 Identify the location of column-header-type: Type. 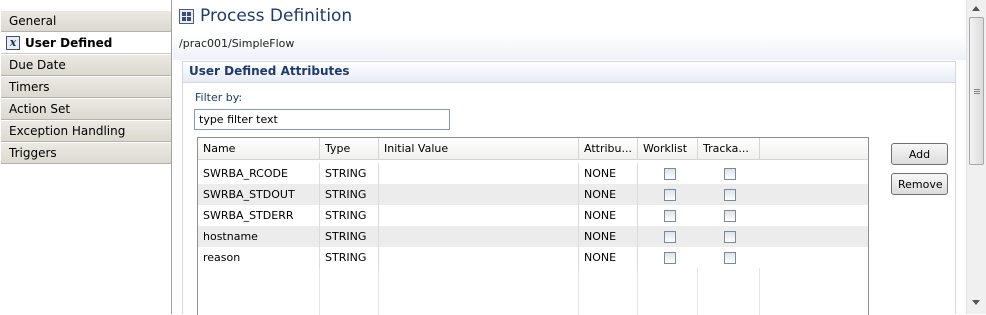
(349, 149).